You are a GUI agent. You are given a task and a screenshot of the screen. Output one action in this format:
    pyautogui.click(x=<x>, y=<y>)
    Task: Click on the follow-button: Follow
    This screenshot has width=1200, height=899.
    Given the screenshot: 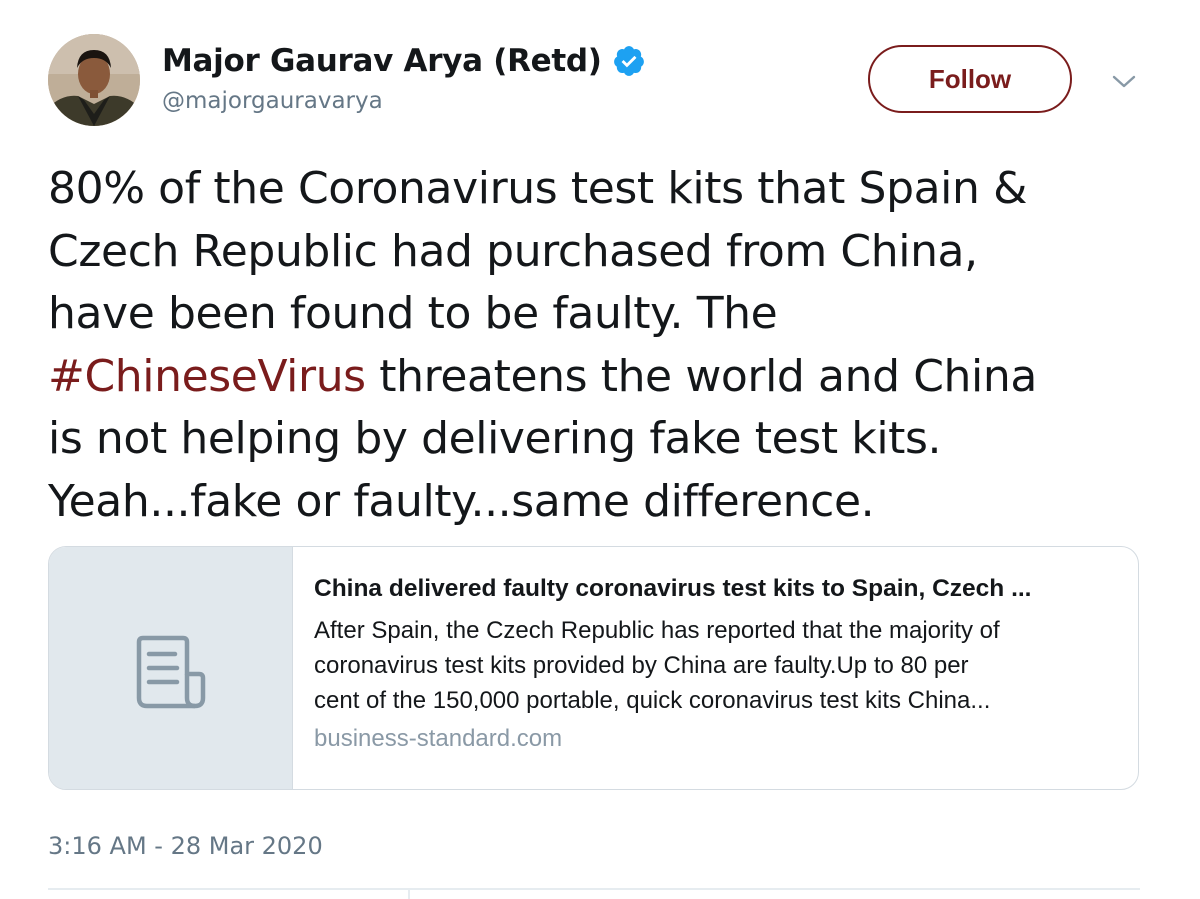 What is the action you would take?
    pyautogui.click(x=970, y=79)
    